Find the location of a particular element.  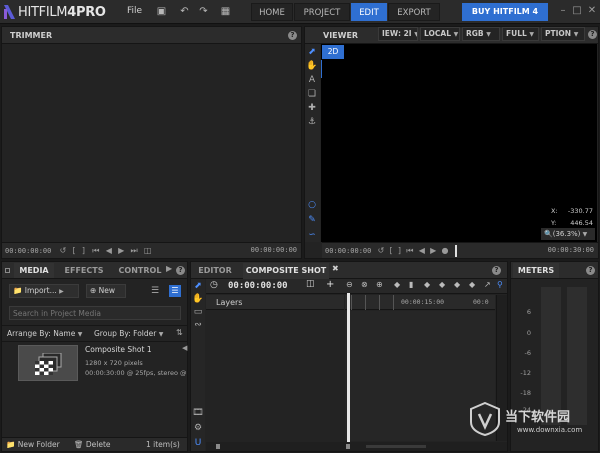

transform-tool-icon: ❏ is located at coordinates (312, 94).